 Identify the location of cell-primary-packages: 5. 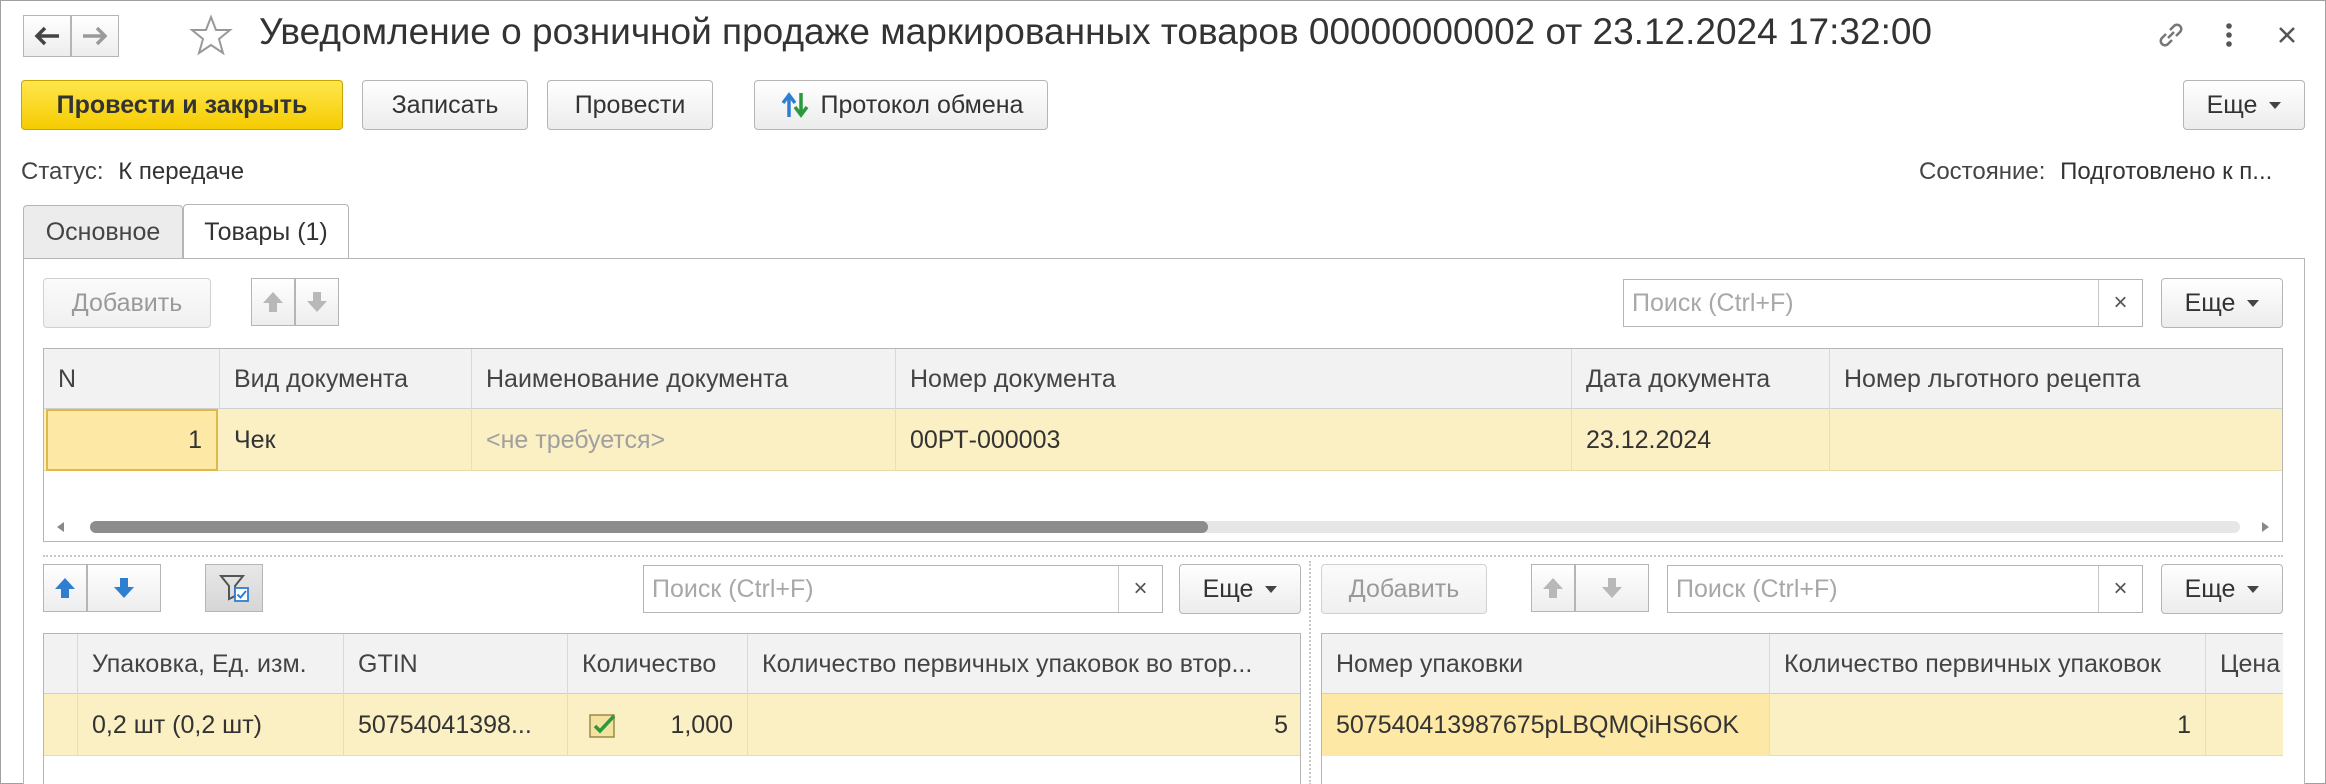
(1024, 725).